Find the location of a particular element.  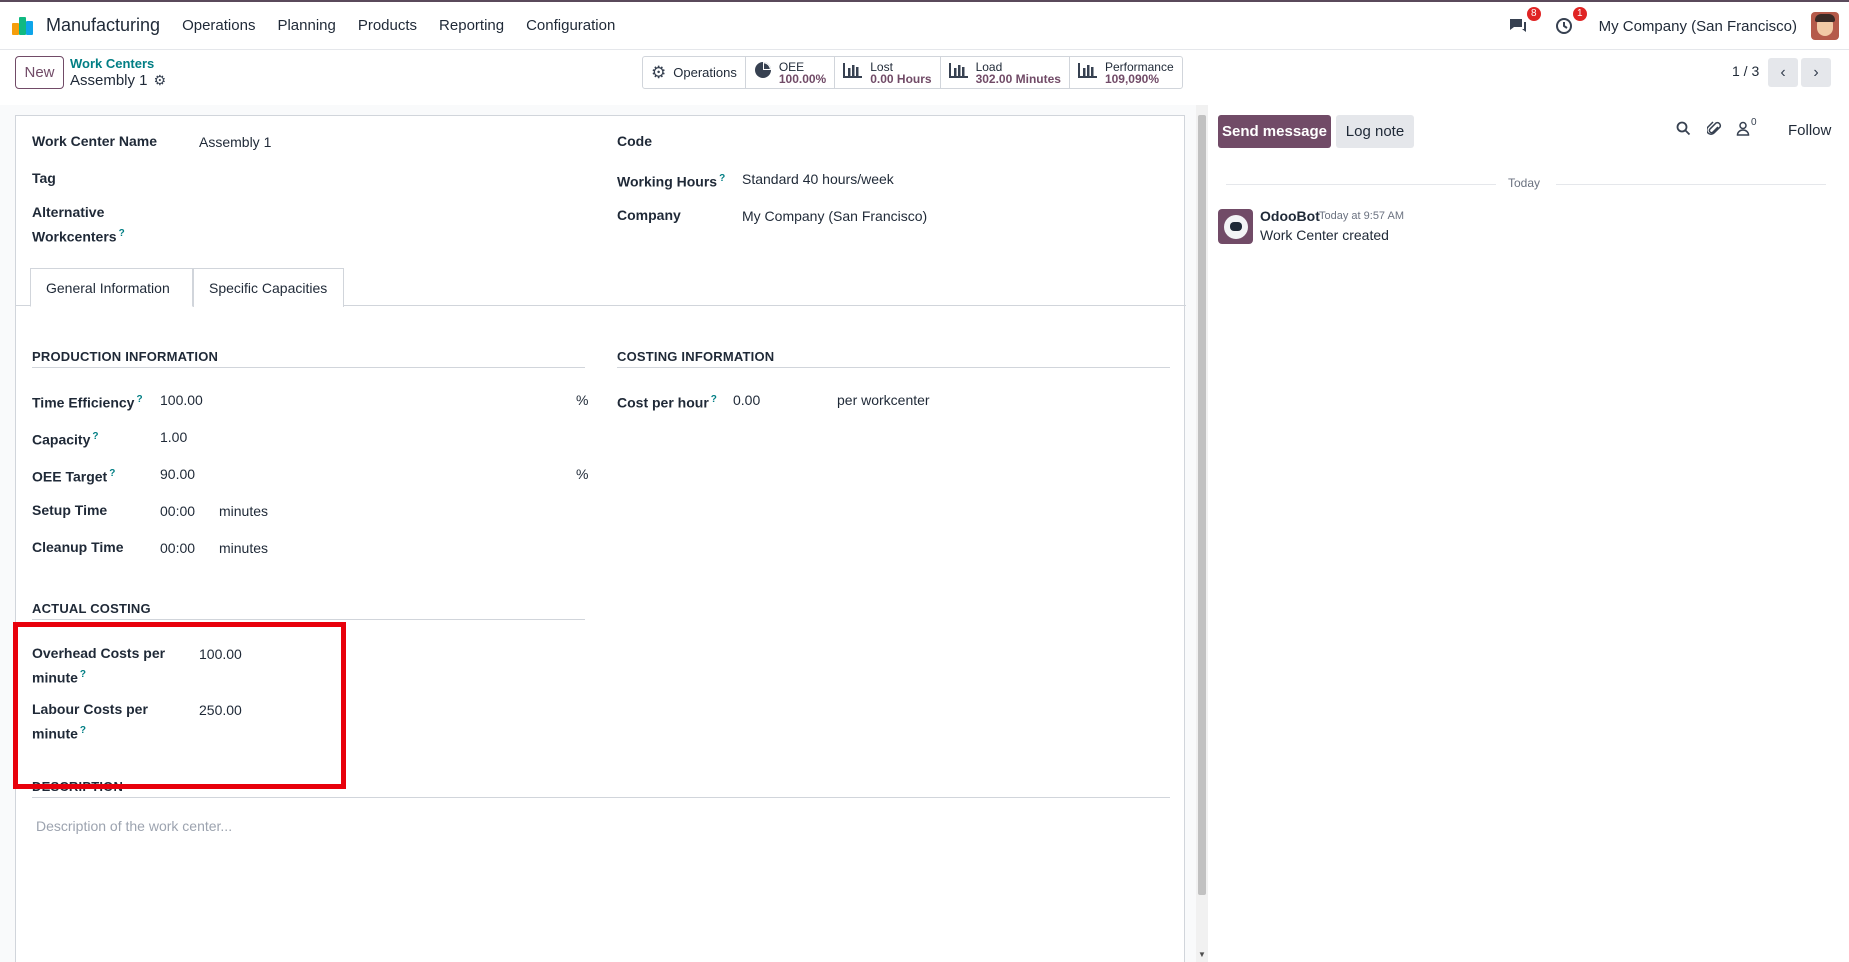

load-label: Load is located at coordinates (989, 66).